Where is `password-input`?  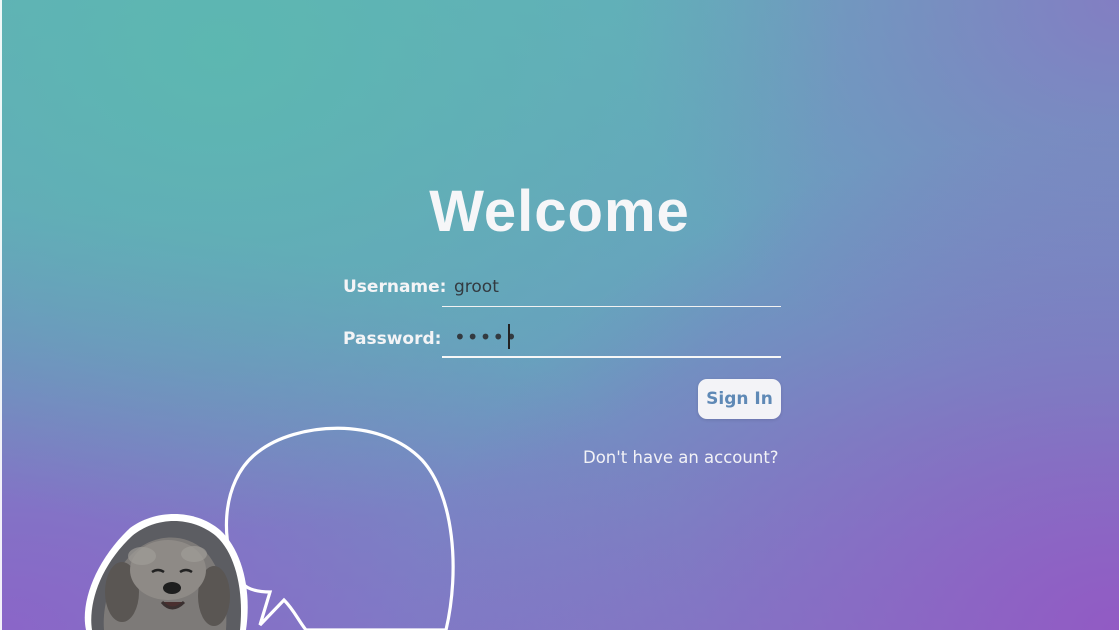
password-input is located at coordinates (611, 337).